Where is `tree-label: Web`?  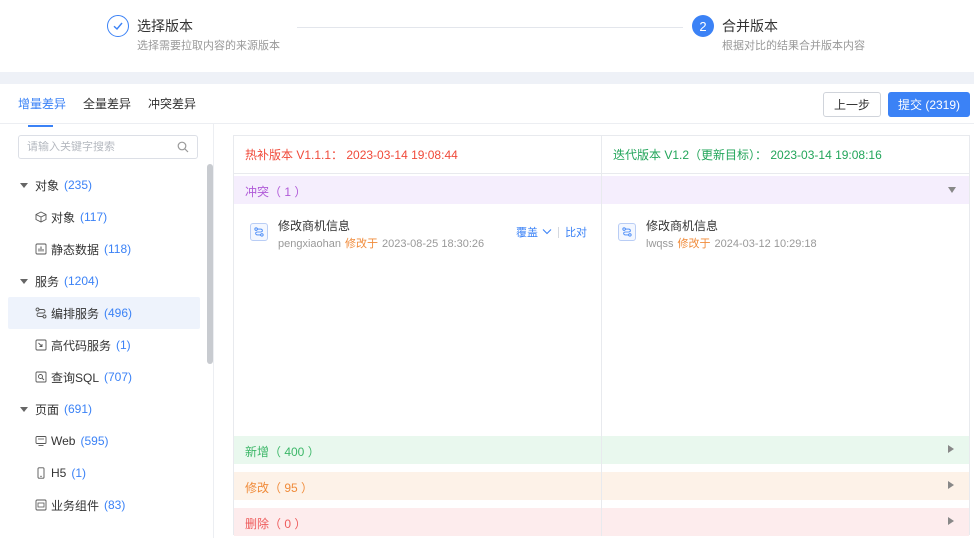
tree-label: Web is located at coordinates (63, 441).